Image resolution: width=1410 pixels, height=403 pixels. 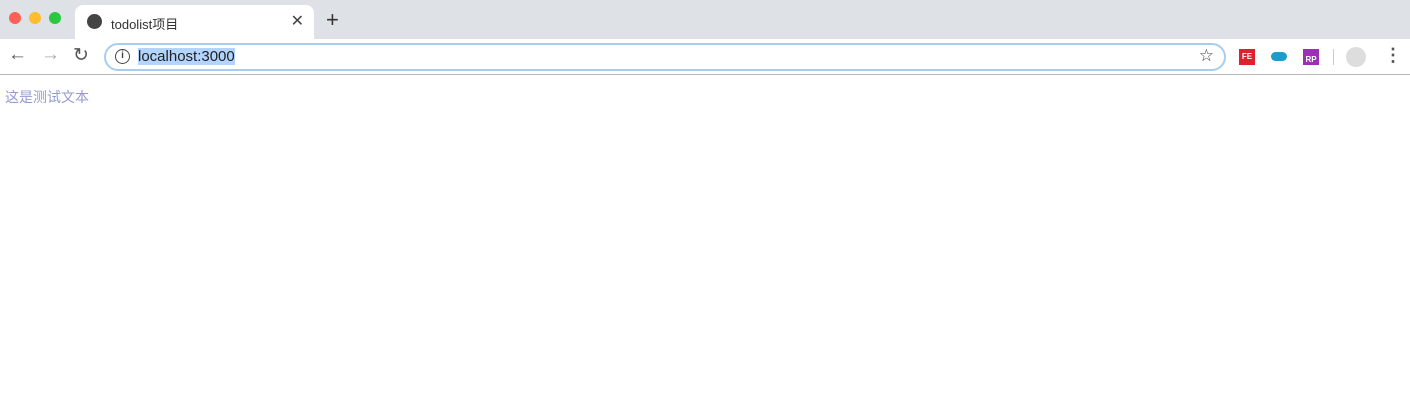 I want to click on globe-icon, so click(x=94, y=21).